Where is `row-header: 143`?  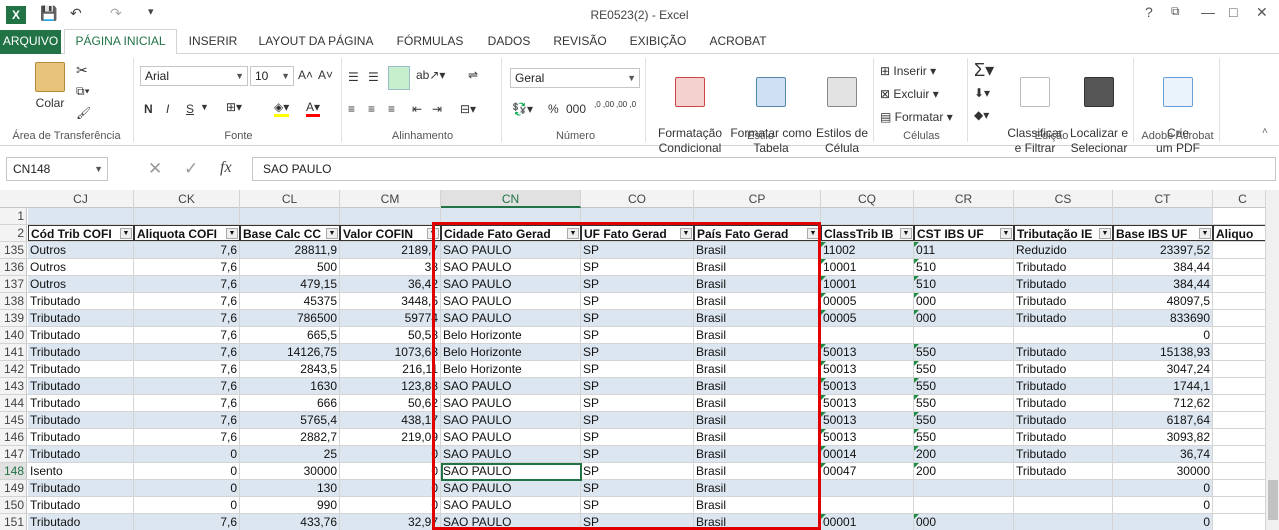 row-header: 143 is located at coordinates (13, 386).